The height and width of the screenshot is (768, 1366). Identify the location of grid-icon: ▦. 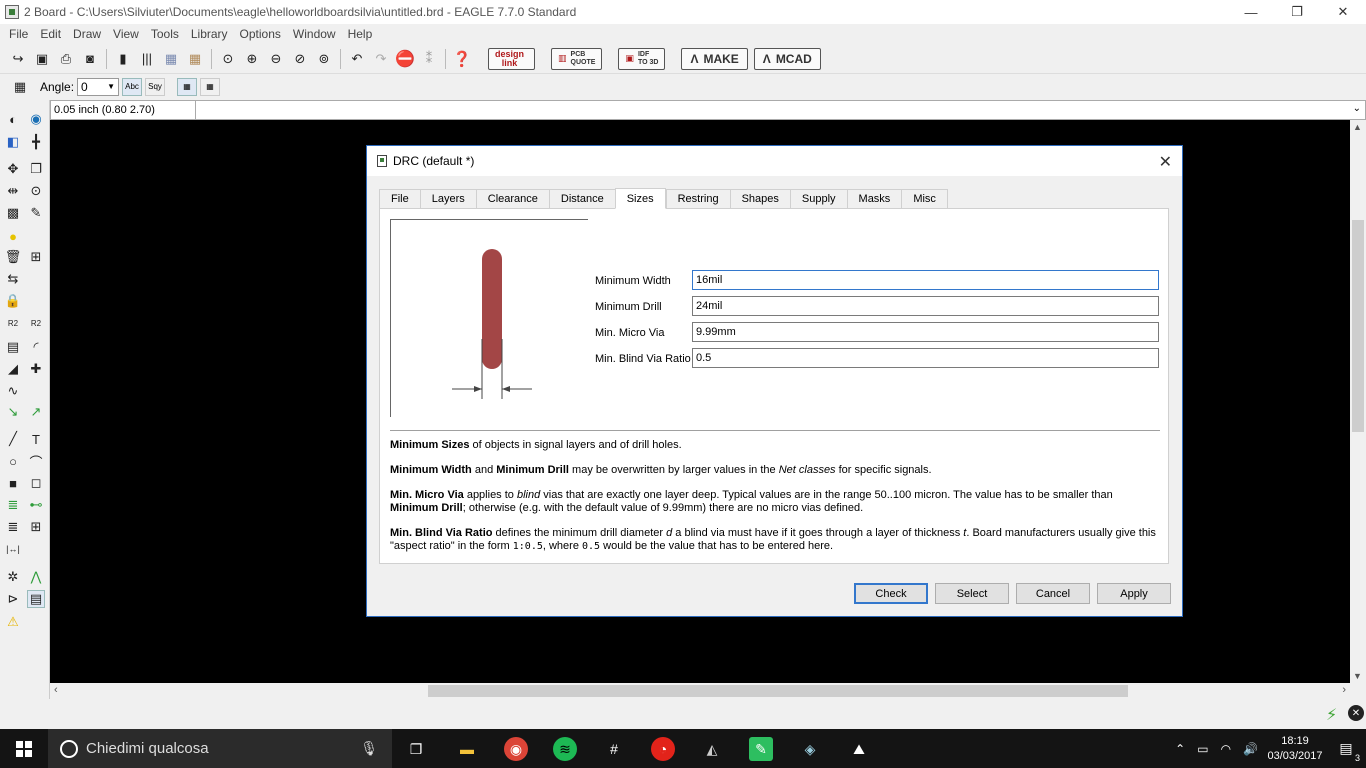
(20, 87).